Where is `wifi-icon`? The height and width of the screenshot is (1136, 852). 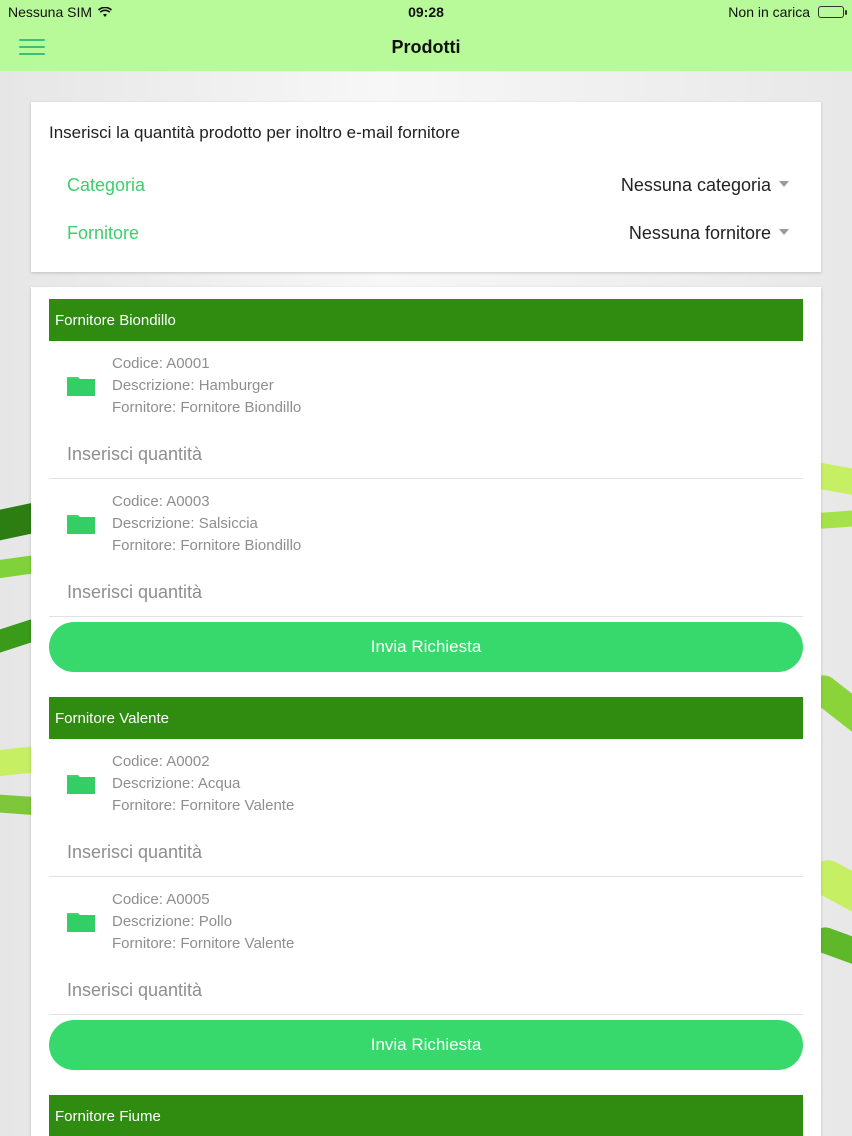 wifi-icon is located at coordinates (105, 11).